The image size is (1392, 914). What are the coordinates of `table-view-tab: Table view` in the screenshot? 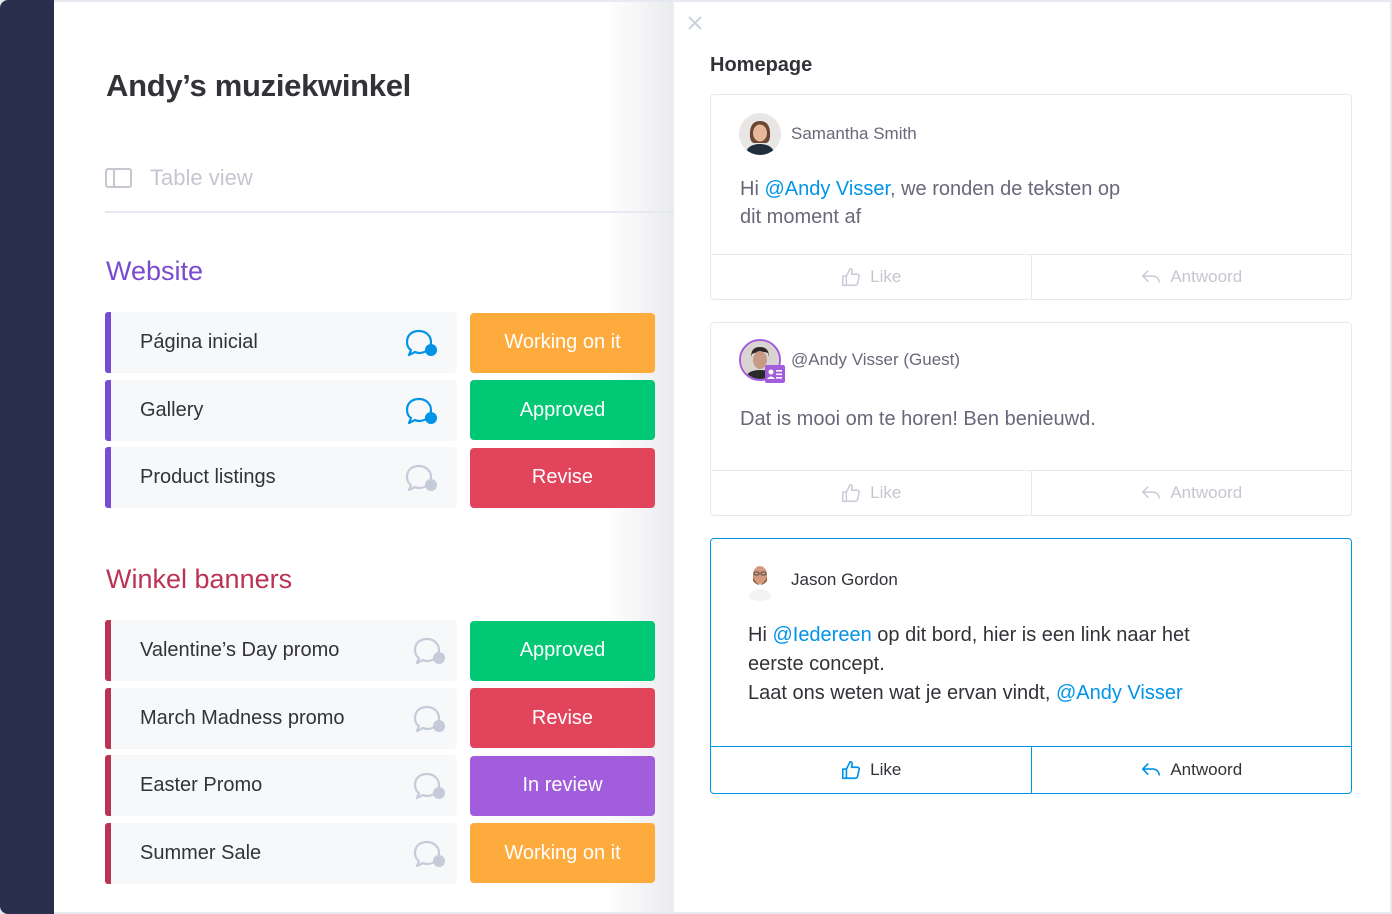 It's located at (179, 178).